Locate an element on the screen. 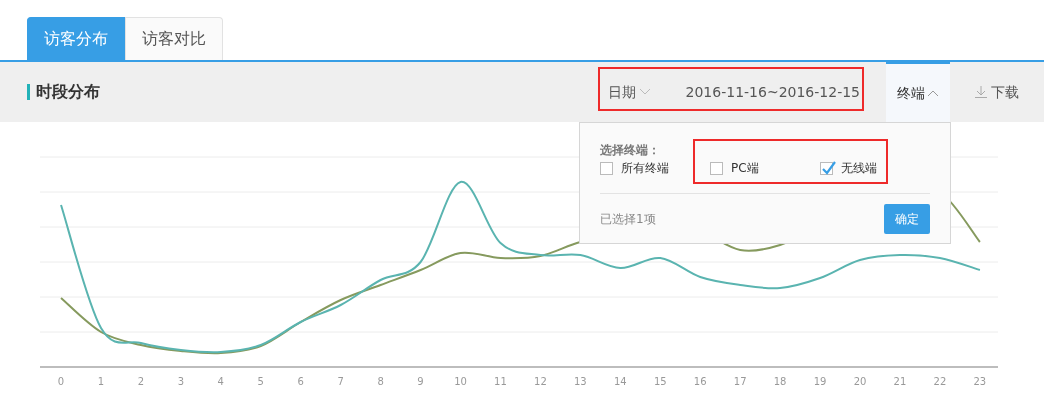 The width and height of the screenshot is (1044, 403). dropdown-title: 选择终端： is located at coordinates (630, 150).